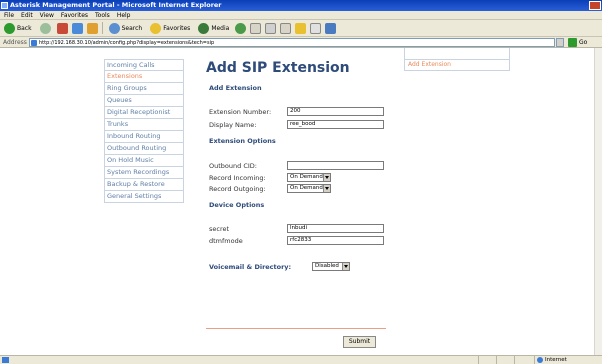 The image size is (602, 364). What do you see at coordinates (144, 113) in the screenshot?
I see `sidebar-item-digital-receptionist: Digital Receptionist` at bounding box center [144, 113].